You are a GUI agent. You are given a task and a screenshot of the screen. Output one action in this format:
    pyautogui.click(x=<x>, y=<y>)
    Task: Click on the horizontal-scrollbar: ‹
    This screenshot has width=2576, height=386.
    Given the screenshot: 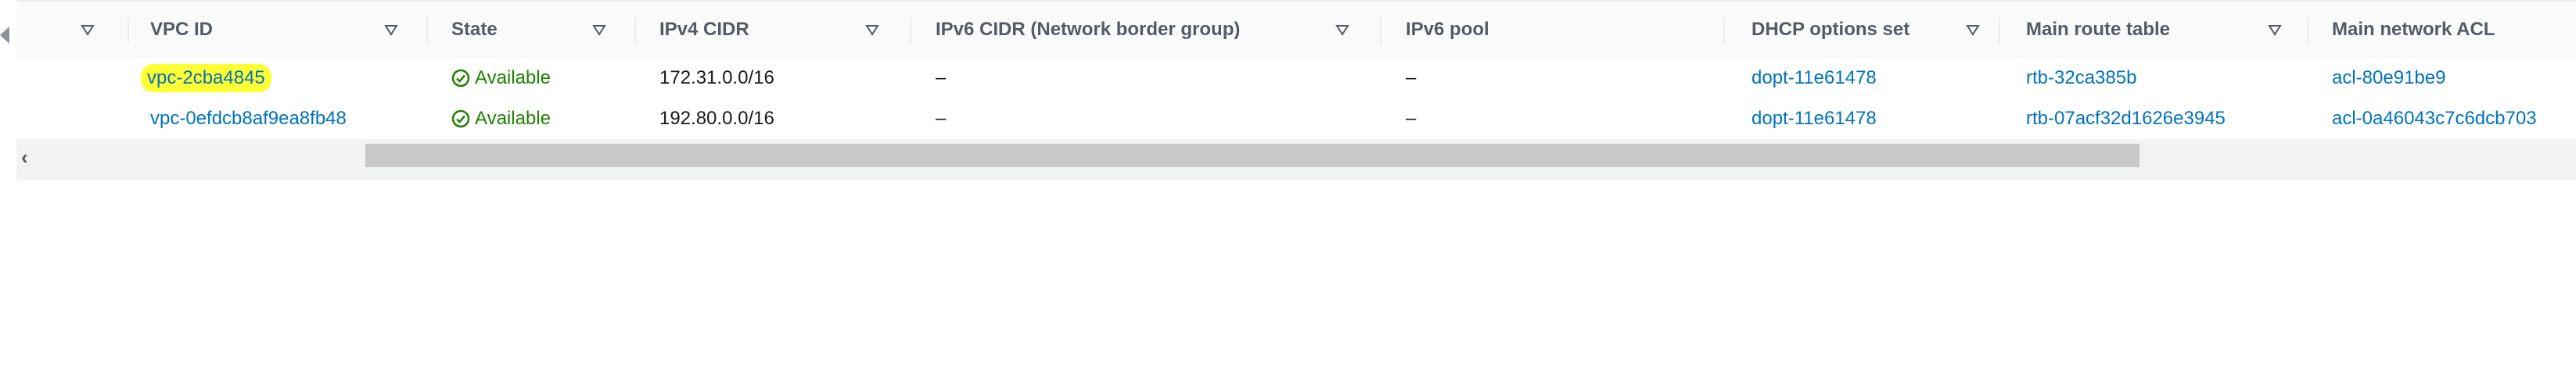 What is the action you would take?
    pyautogui.click(x=1296, y=160)
    